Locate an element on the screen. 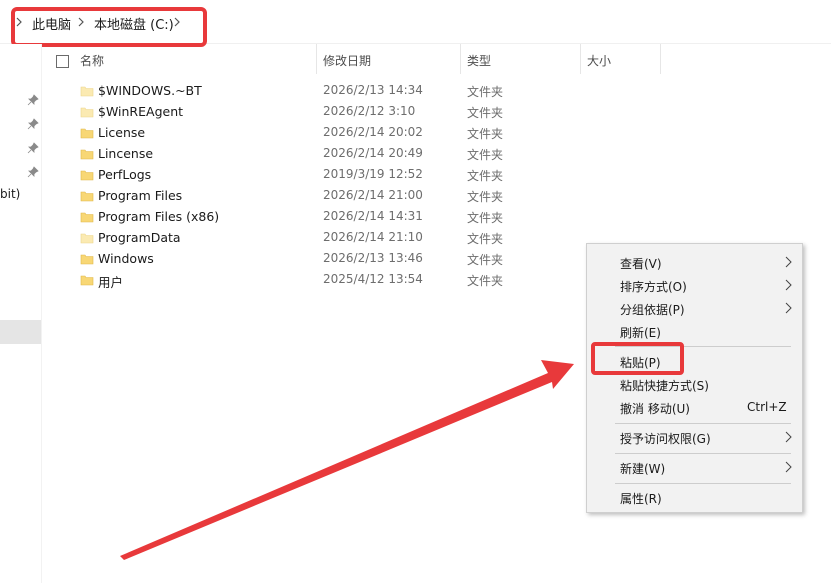 This screenshot has width=831, height=583. menu-item-view: 查看(V) is located at coordinates (694, 262).